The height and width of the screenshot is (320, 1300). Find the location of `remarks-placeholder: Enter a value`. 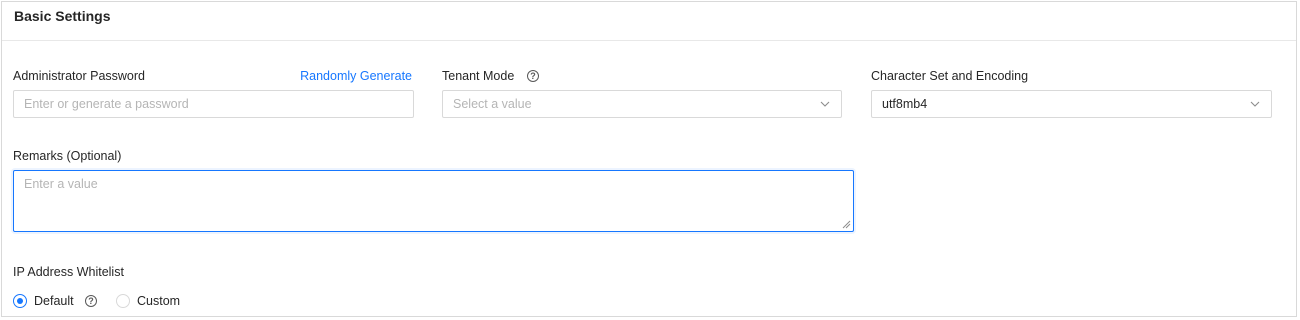

remarks-placeholder: Enter a value is located at coordinates (61, 184).